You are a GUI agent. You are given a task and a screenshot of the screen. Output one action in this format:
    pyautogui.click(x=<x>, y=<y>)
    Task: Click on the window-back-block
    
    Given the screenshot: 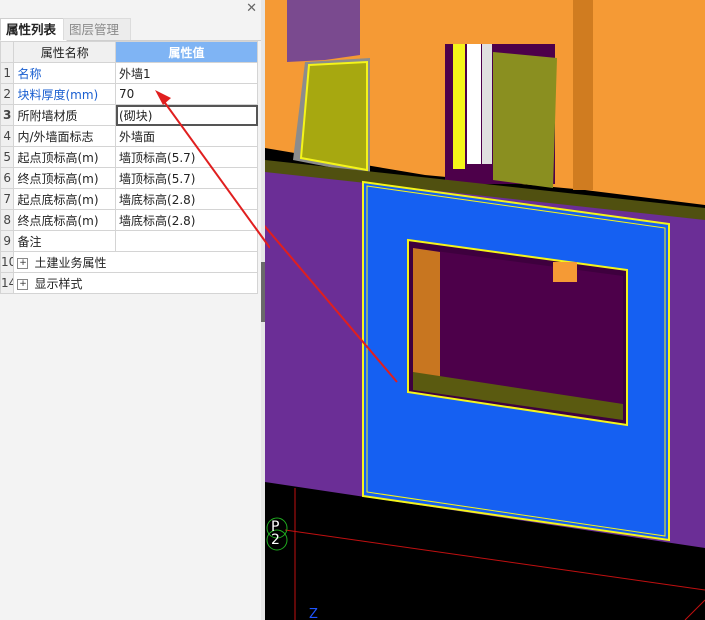 What is the action you would take?
    pyautogui.click(x=565, y=272)
    